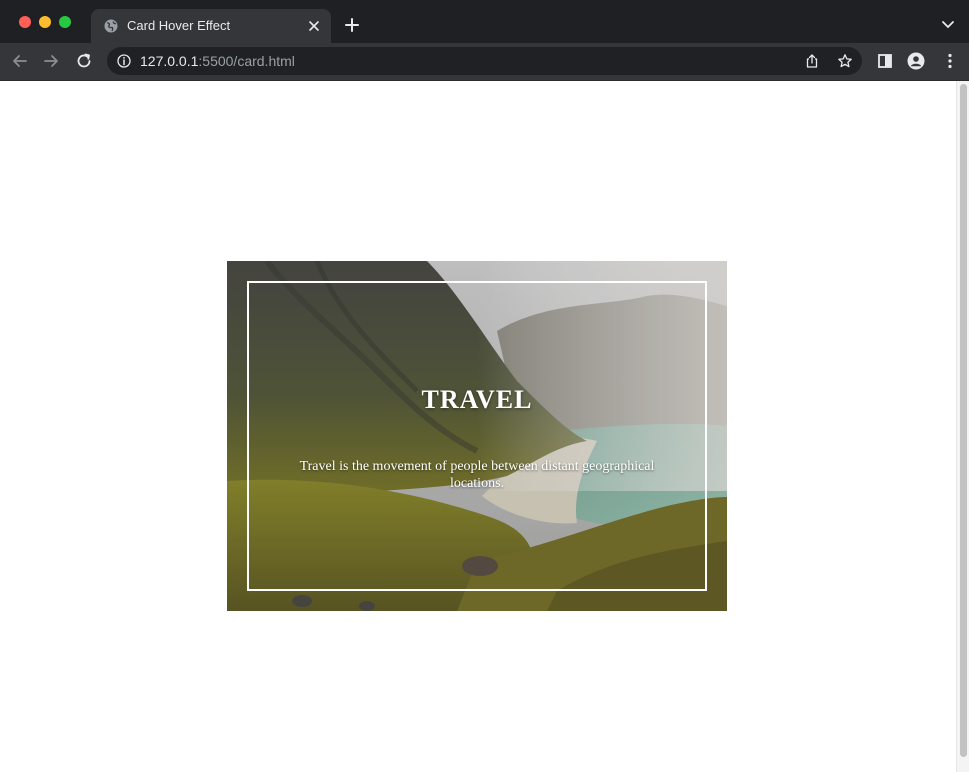 The height and width of the screenshot is (772, 969). I want to click on close-window-button, so click(25, 22).